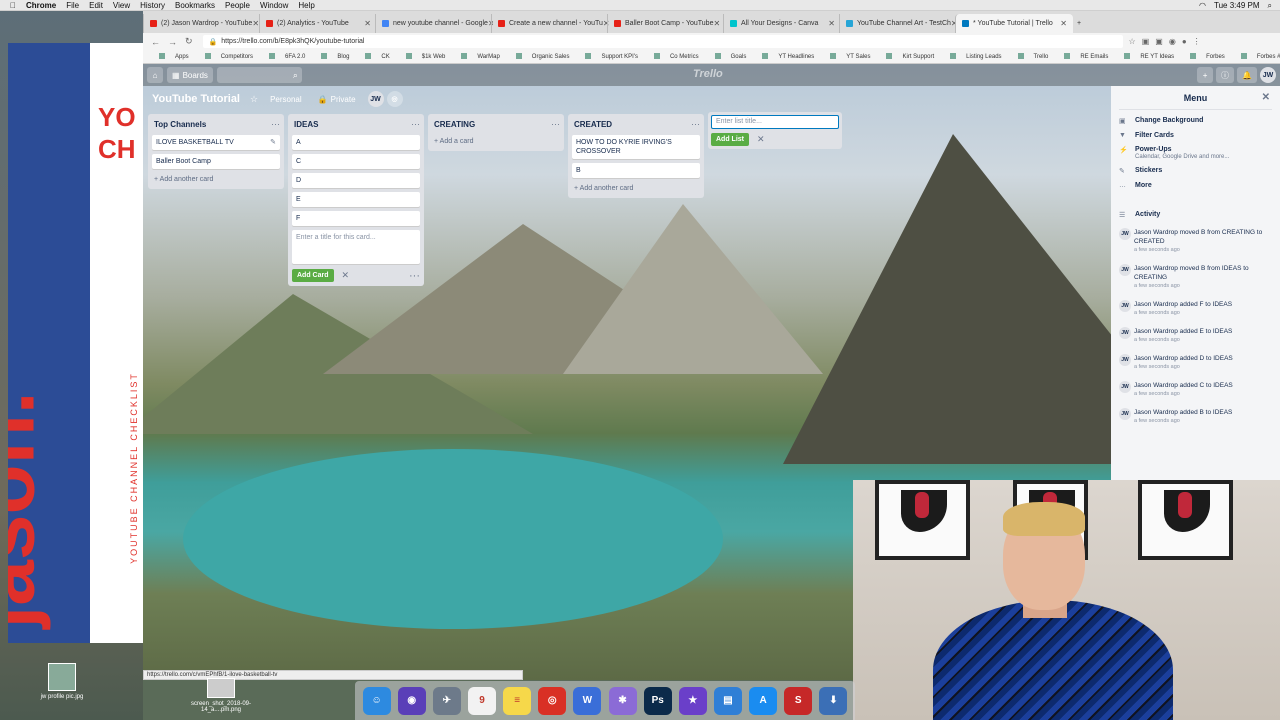 The height and width of the screenshot is (720, 1280). I want to click on bookmark-item: YT Sales, so click(846, 56).